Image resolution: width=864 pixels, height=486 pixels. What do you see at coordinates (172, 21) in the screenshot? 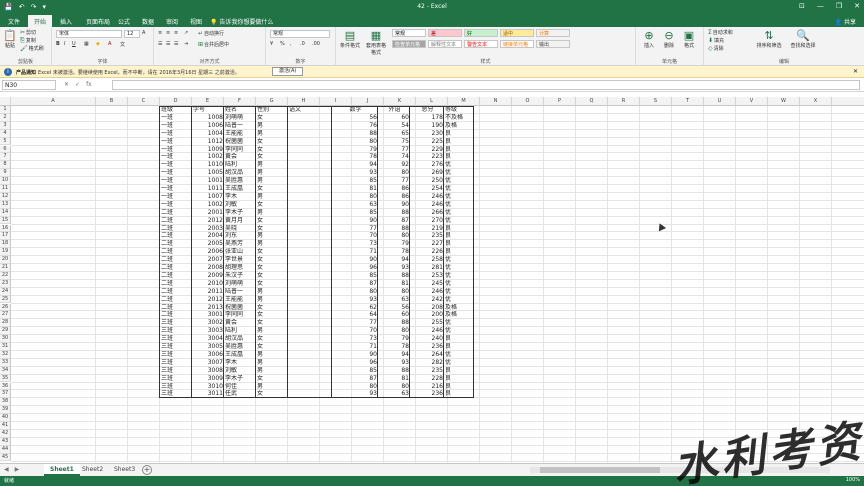
I see `tab-review: 审阅` at bounding box center [172, 21].